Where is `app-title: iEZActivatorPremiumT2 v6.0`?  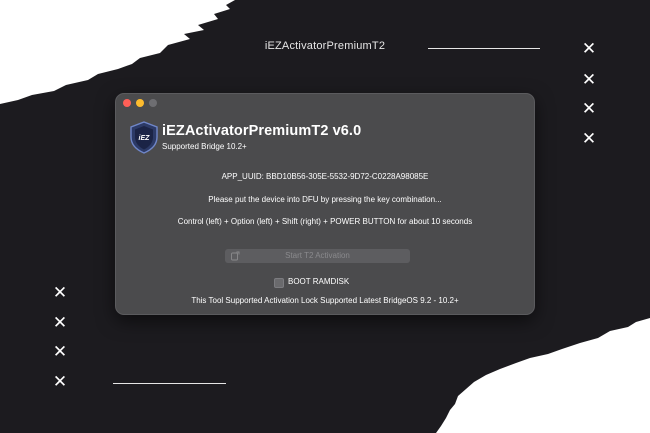
app-title: iEZActivatorPremiumT2 v6.0 is located at coordinates (262, 131).